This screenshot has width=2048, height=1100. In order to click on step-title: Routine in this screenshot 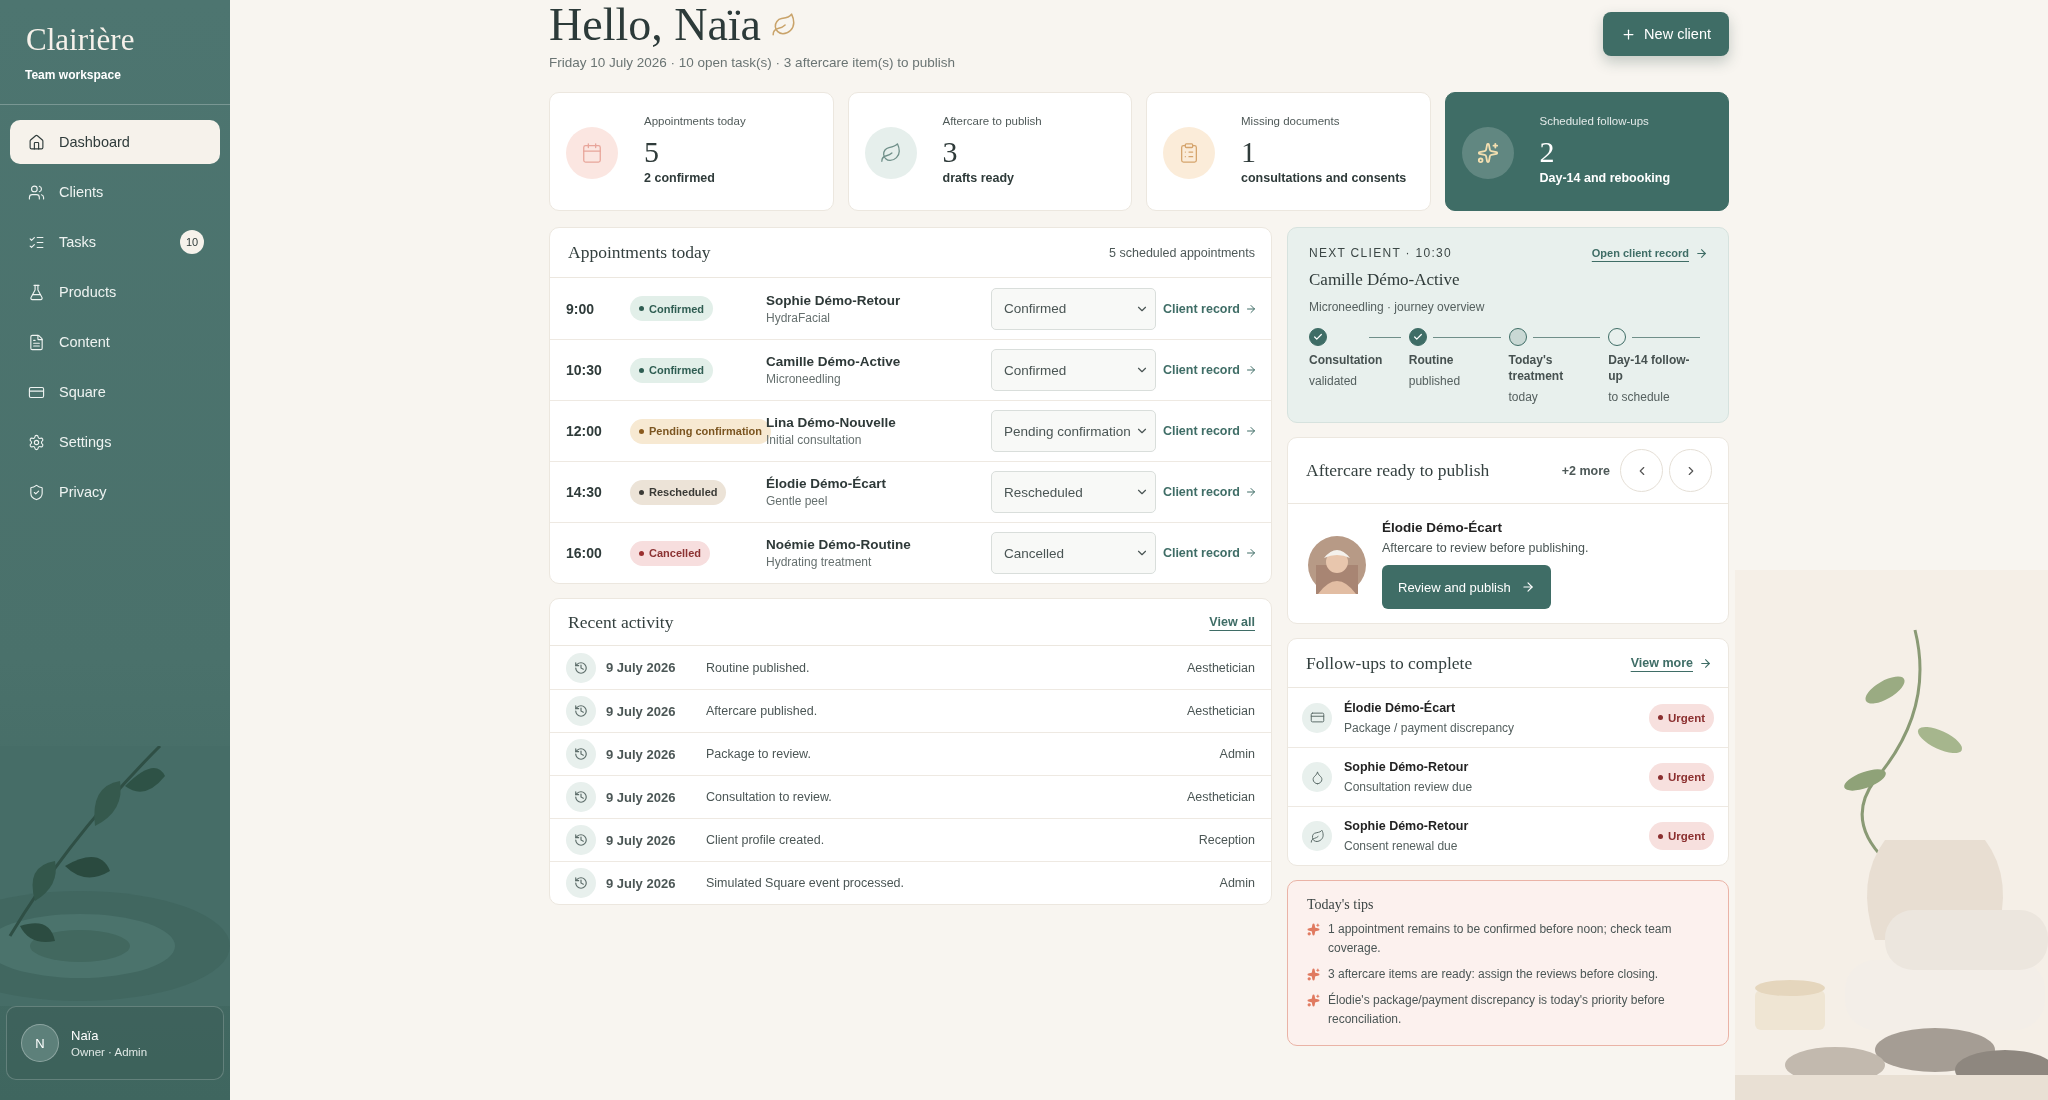, I will do `click(1431, 360)`.